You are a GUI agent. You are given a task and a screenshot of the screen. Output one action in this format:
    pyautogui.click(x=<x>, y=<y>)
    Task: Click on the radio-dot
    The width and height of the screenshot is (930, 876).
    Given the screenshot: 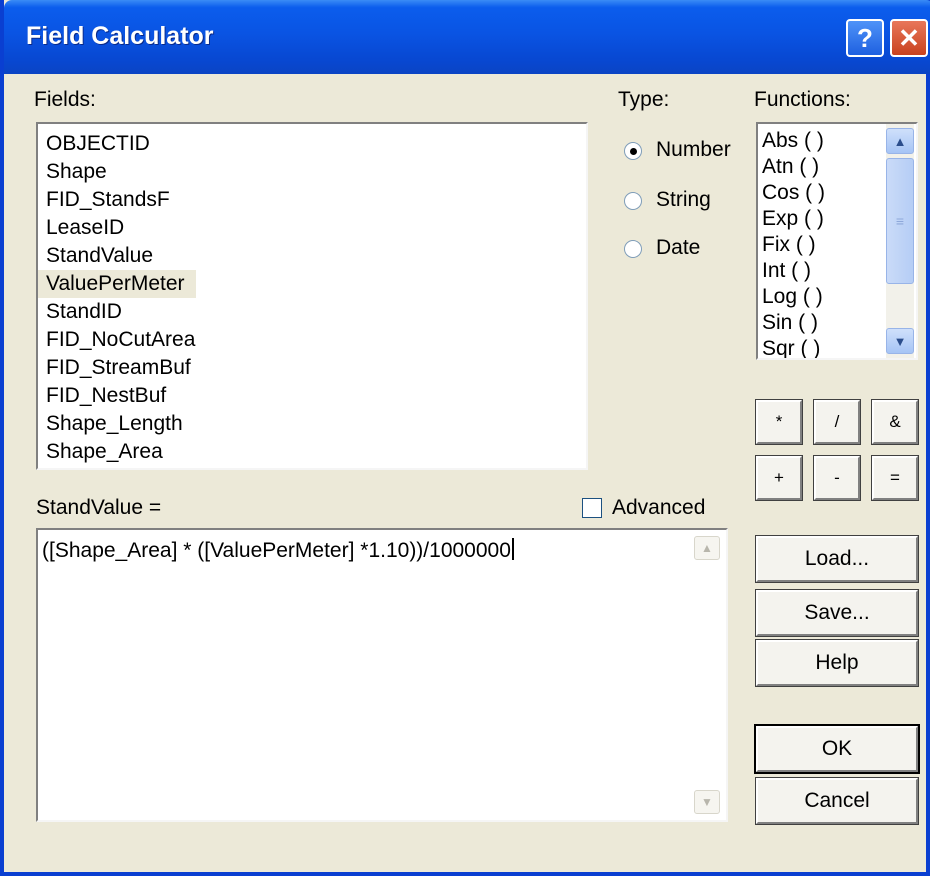 What is the action you would take?
    pyautogui.click(x=633, y=151)
    